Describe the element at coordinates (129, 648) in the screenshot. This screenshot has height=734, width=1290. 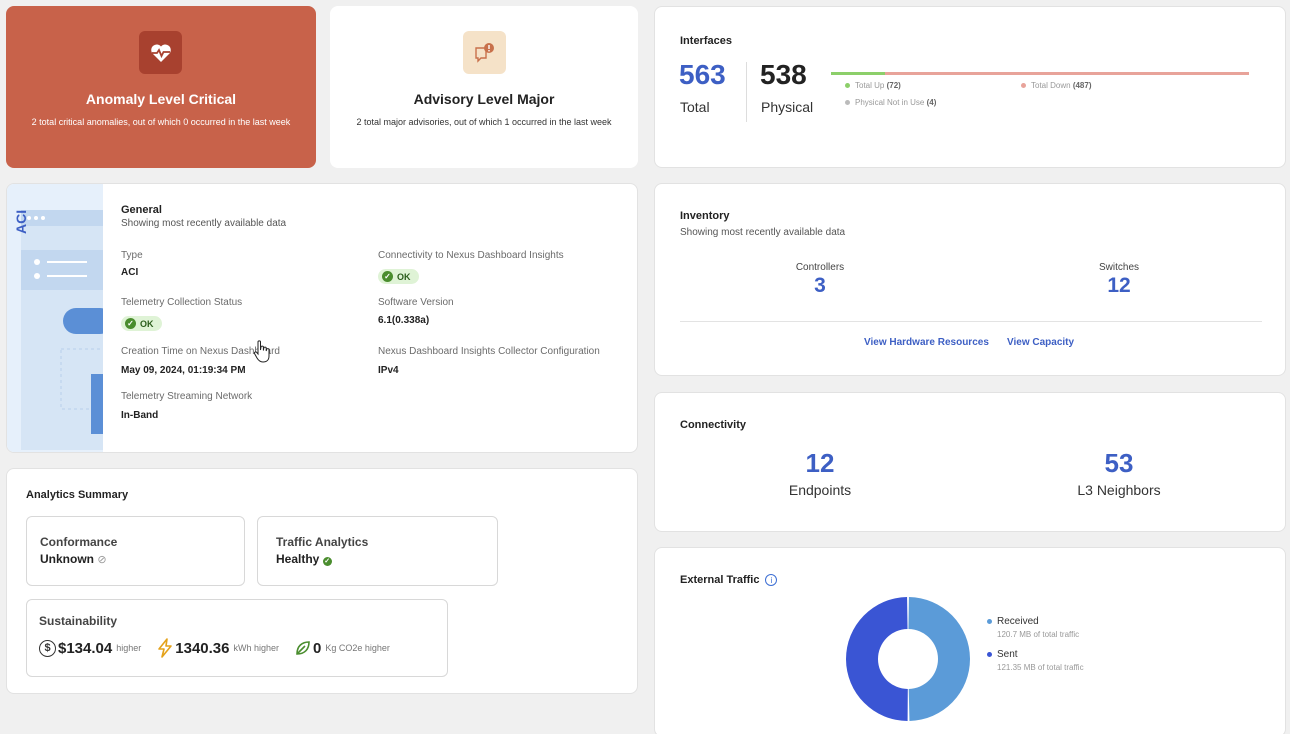
I see `cost-suffix: higher` at that location.